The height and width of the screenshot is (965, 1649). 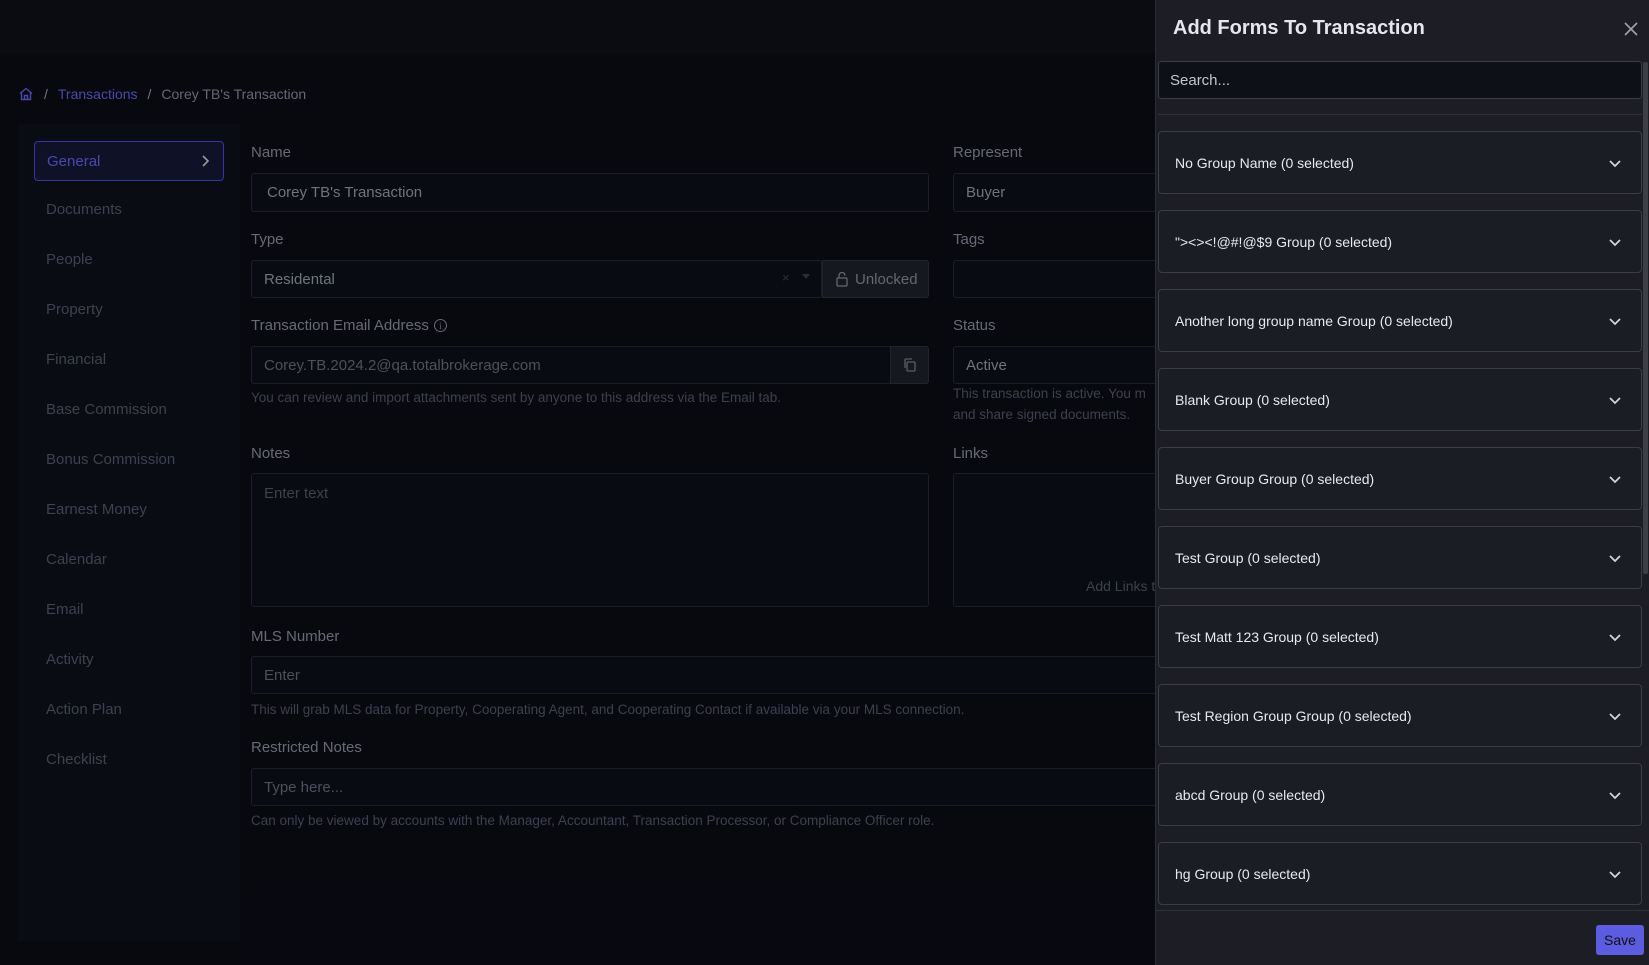 I want to click on group-accordion-test-matt-123: Test Matt 123 Group (0 selected), so click(x=1400, y=636).